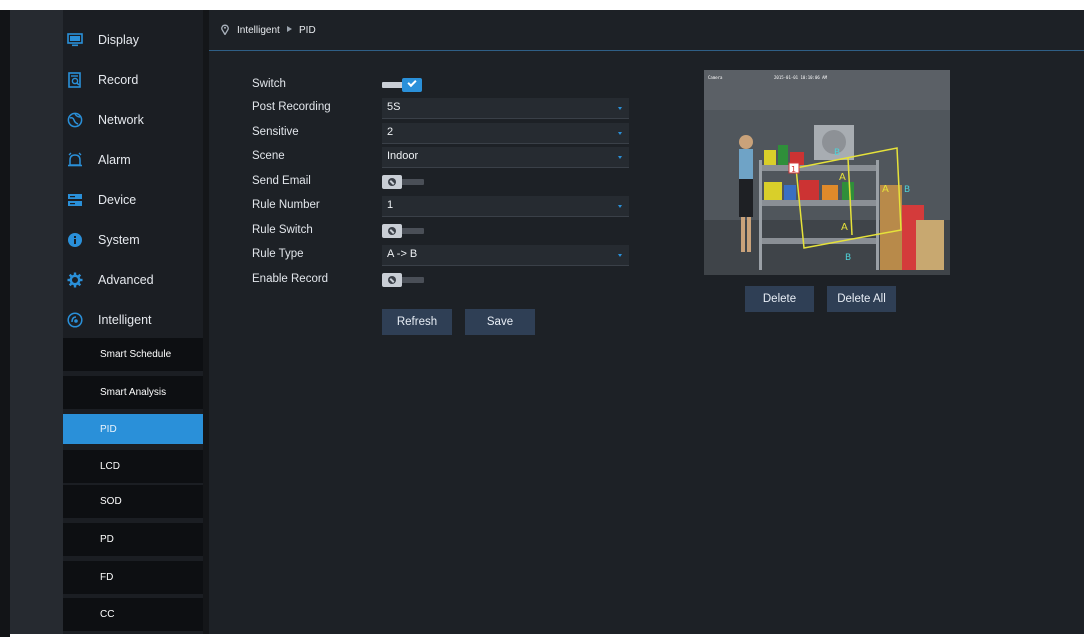 The width and height of the screenshot is (1084, 637). I want to click on sidebar-item-label: Network, so click(121, 120).